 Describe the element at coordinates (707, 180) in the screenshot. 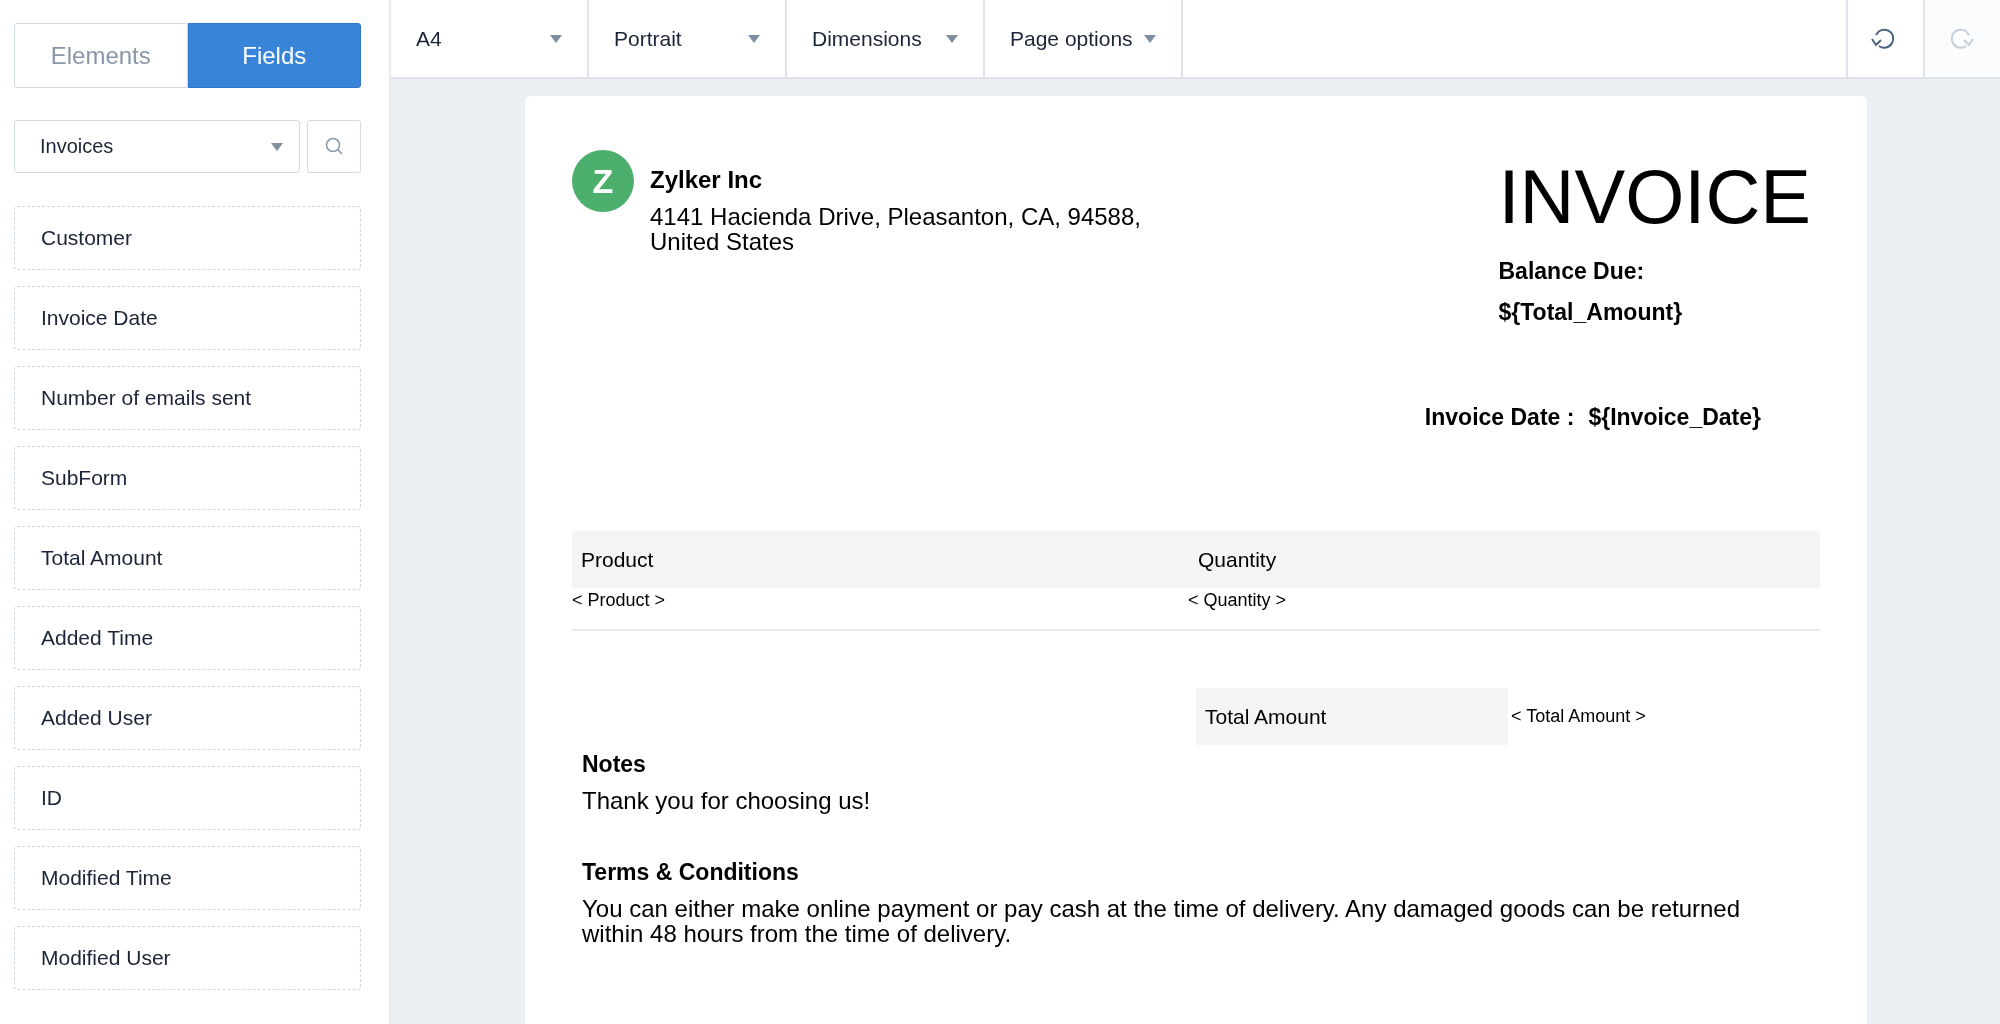

I see `company-name: Zylker Inc` at that location.